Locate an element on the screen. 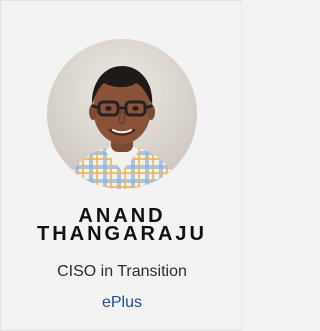 The width and height of the screenshot is (320, 331). speaker-name: ANAND THANGARAJU is located at coordinates (122, 225).